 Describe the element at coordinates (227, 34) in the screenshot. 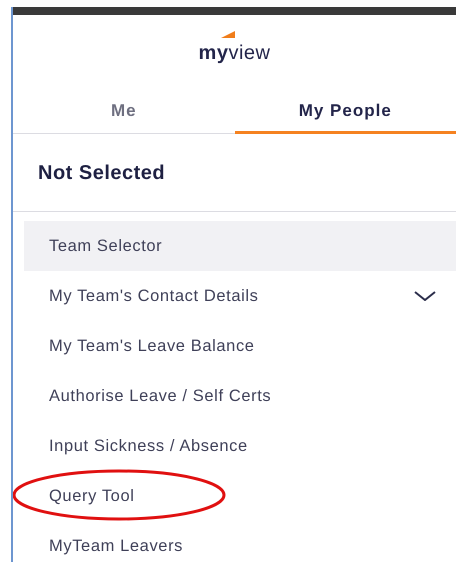

I see `logo-flag-icon` at that location.